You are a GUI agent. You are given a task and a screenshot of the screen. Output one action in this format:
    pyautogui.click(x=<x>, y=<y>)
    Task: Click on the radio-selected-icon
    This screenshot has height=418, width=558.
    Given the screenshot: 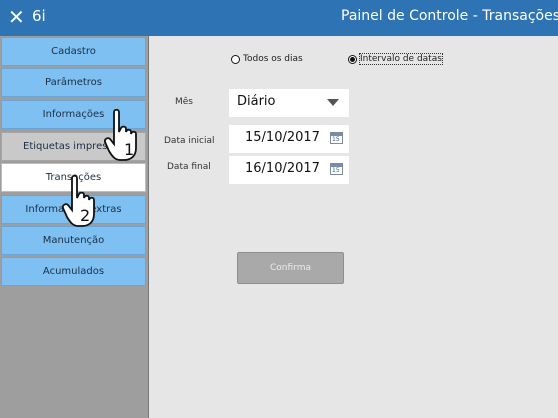 What is the action you would take?
    pyautogui.click(x=352, y=59)
    